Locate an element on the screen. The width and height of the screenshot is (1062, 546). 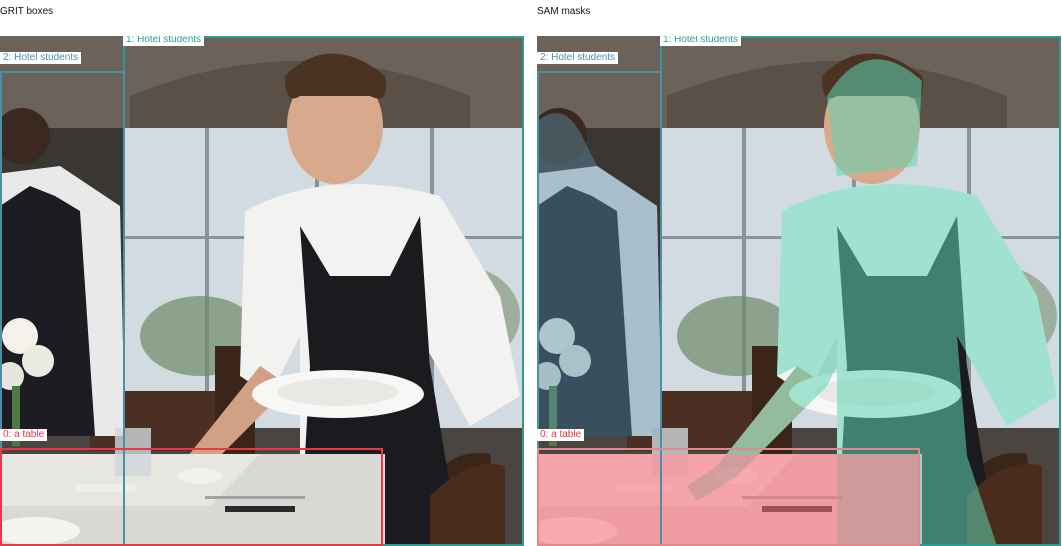
panel-title-grit: GRIT boxes is located at coordinates (27, 11).